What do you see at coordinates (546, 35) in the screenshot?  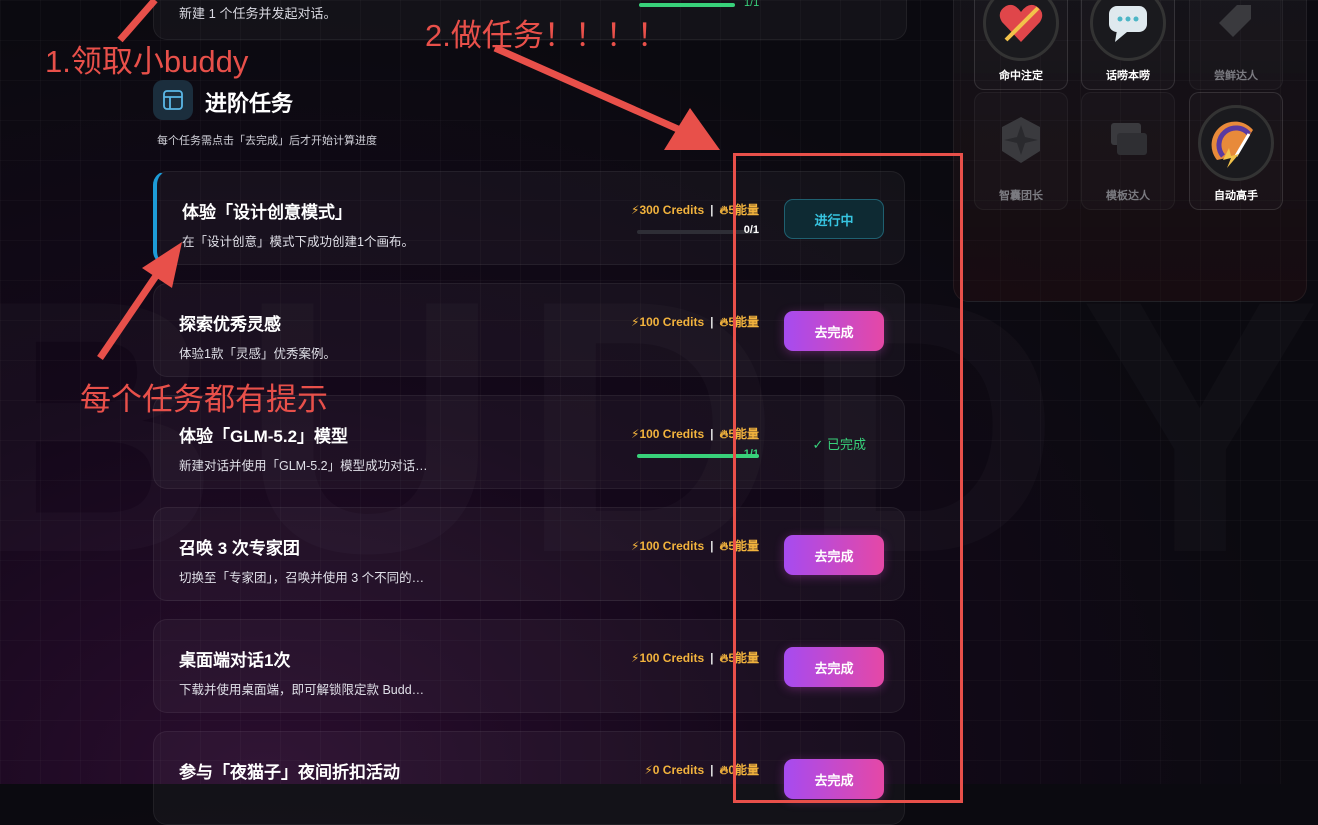 I see `annotation-step2: 2.做任务！！！！` at bounding box center [546, 35].